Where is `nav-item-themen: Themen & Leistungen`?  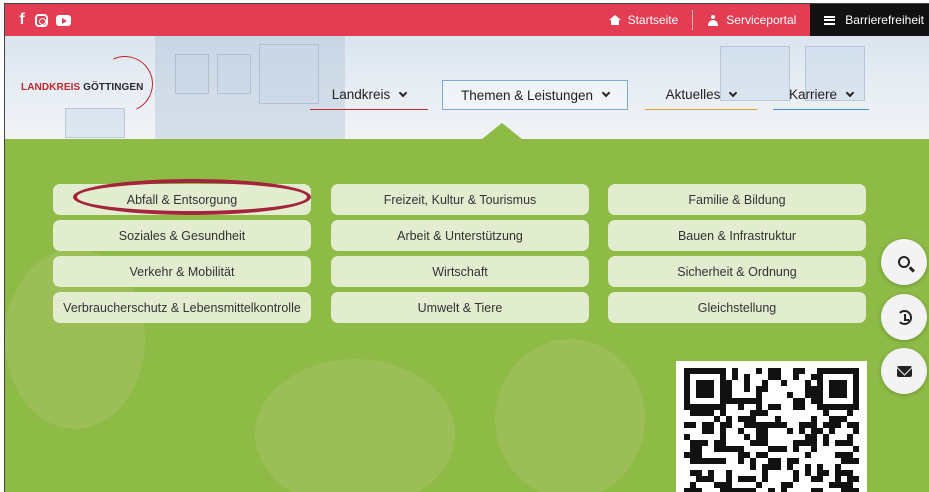 nav-item-themen: Themen & Leistungen is located at coordinates (535, 95).